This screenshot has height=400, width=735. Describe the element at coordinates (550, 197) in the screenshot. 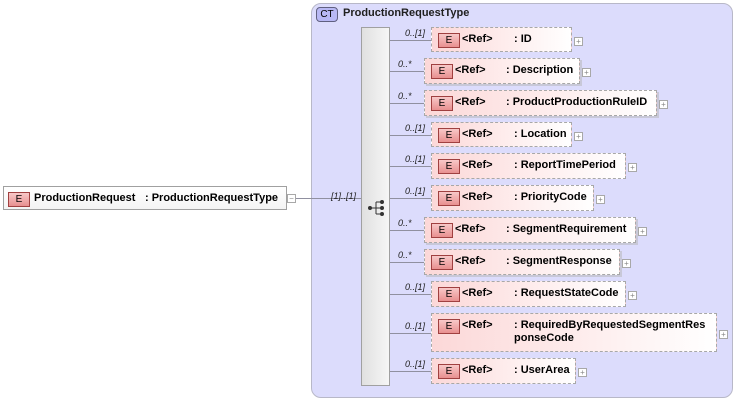

I see `element-name: : PriorityCode` at that location.